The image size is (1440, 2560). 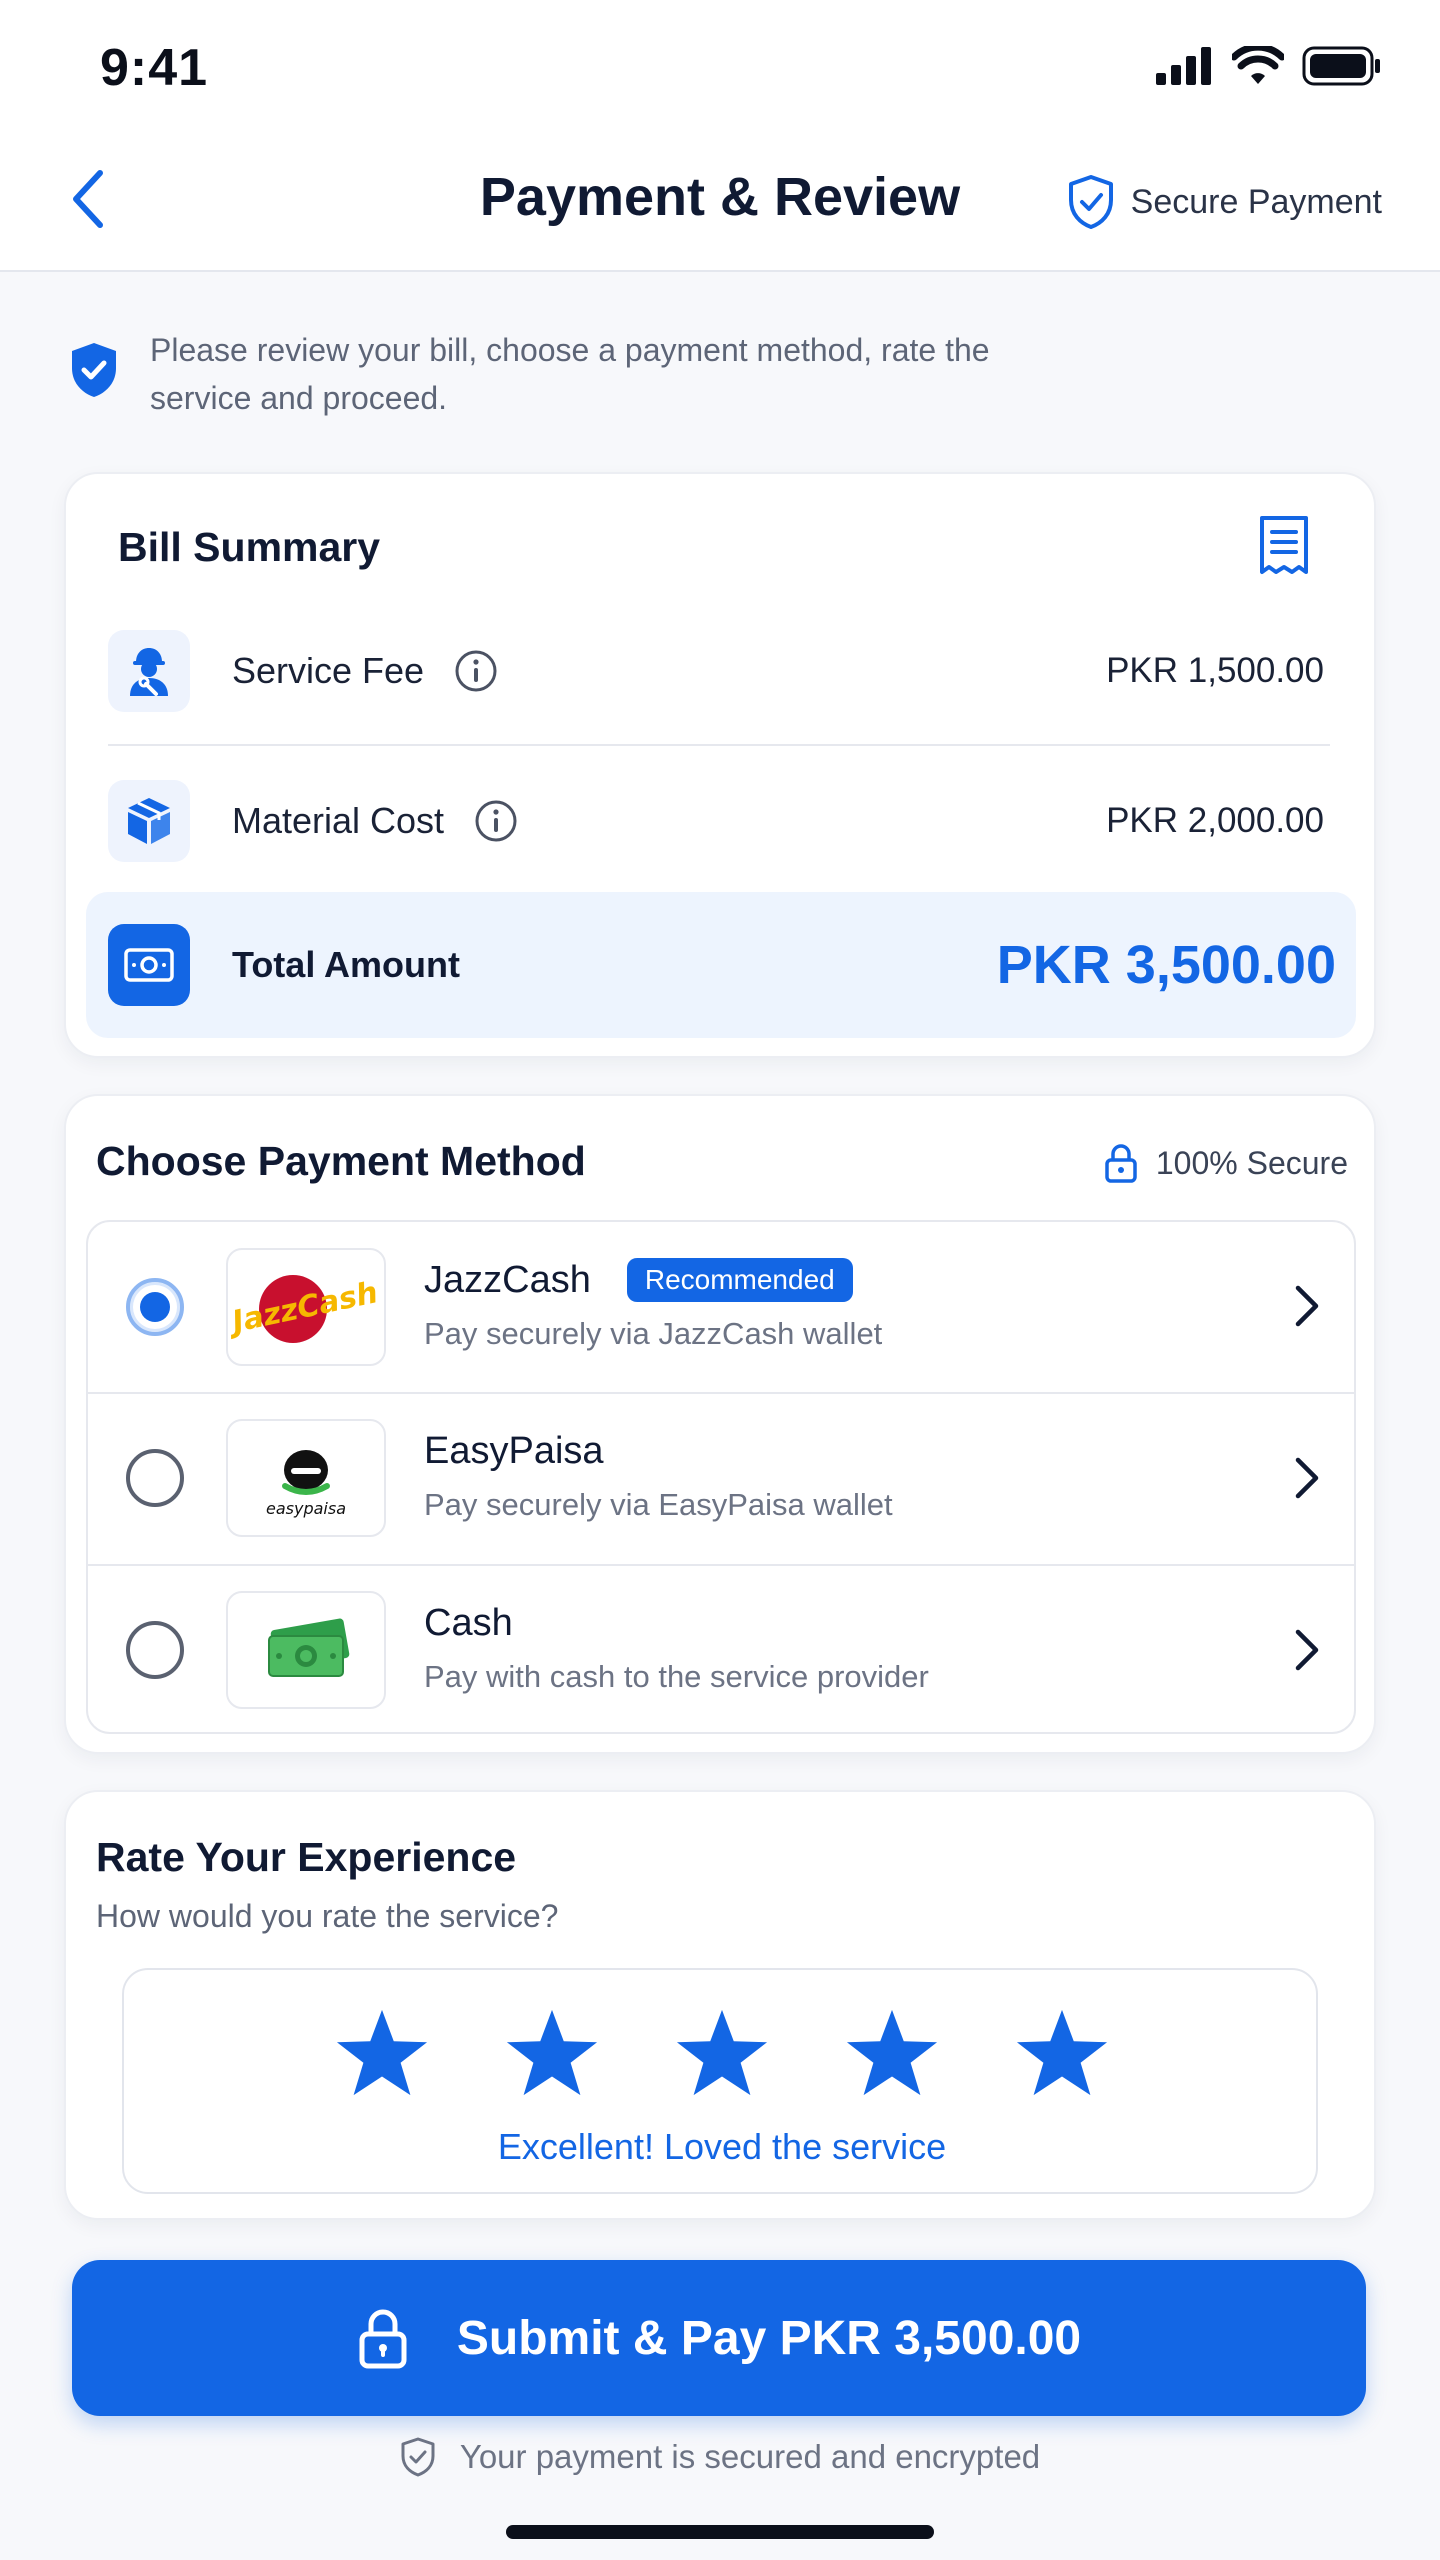 What do you see at coordinates (149, 671) in the screenshot?
I see `technician-icon` at bounding box center [149, 671].